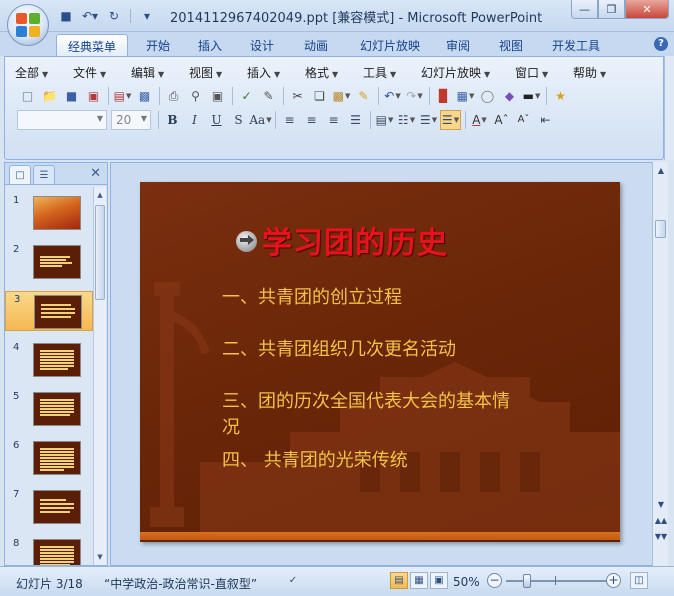  What do you see at coordinates (289, 120) in the screenshot?
I see `align-left-icon: ≡` at bounding box center [289, 120].